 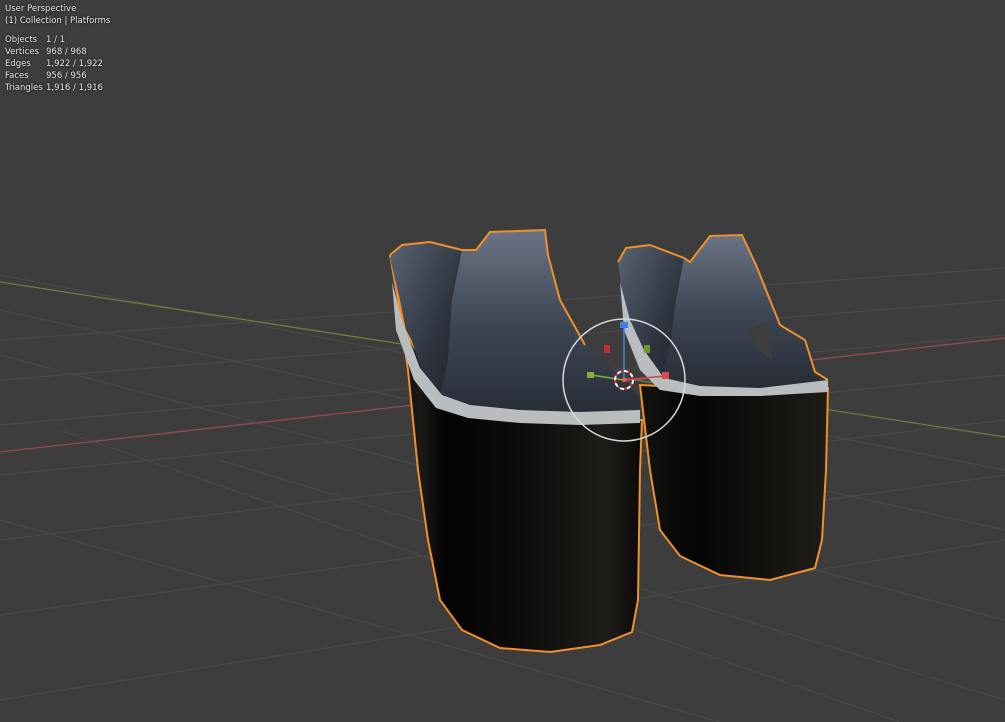 I want to click on stat-value: 956 / 956, so click(x=66, y=76).